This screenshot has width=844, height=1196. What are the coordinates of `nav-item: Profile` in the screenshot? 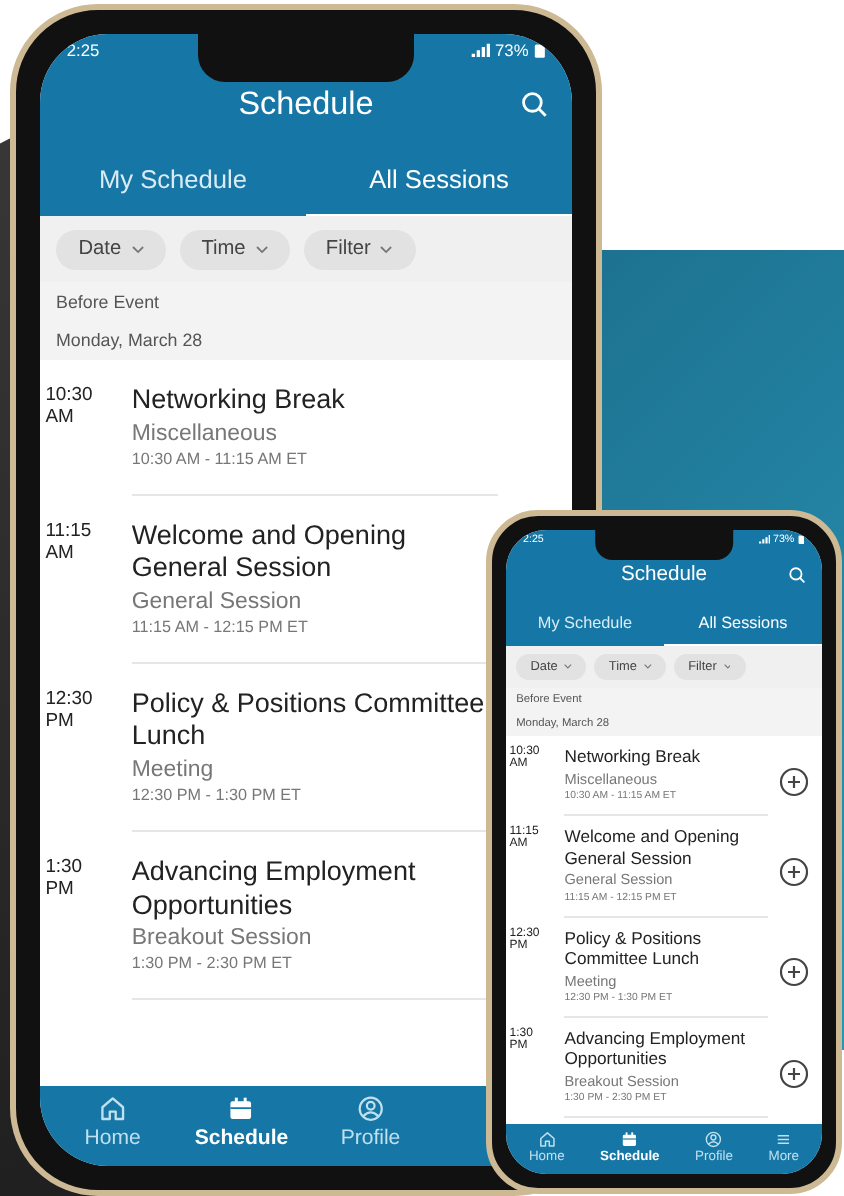 It's located at (370, 1122).